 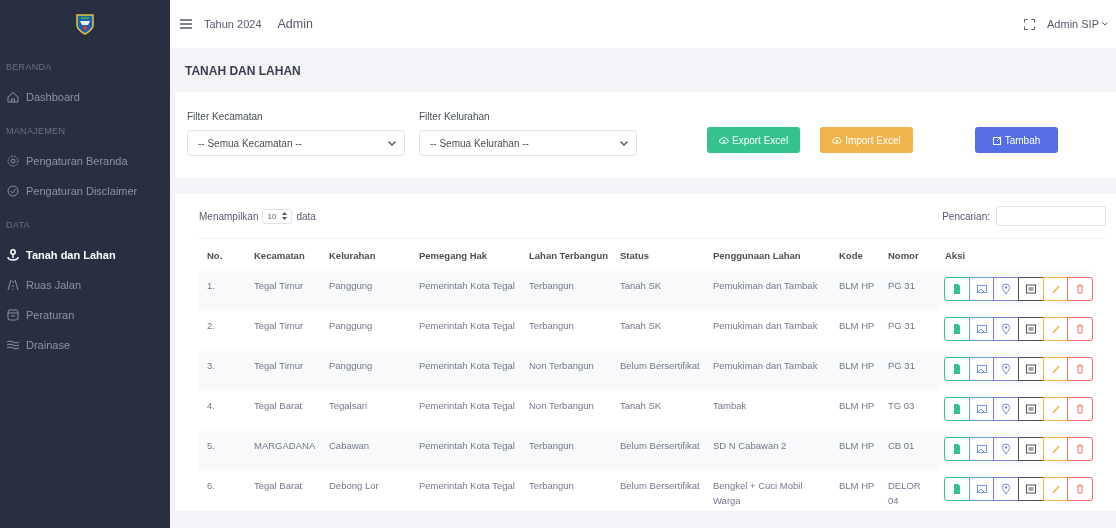 I want to click on table-cell: MARGADANA, so click(x=283, y=451).